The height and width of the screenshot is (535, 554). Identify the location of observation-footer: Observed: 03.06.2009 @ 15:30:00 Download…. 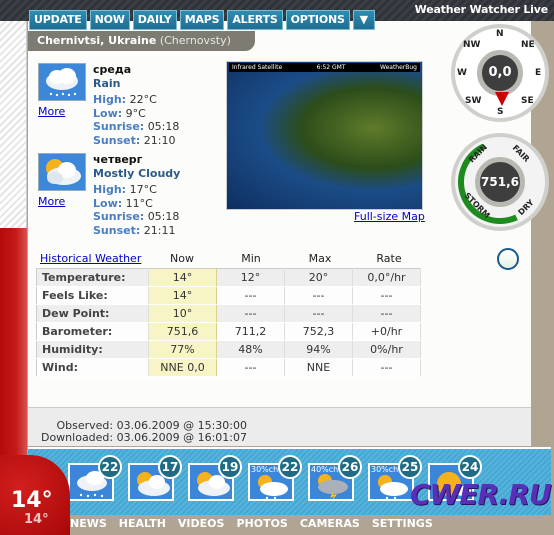
(279, 426).